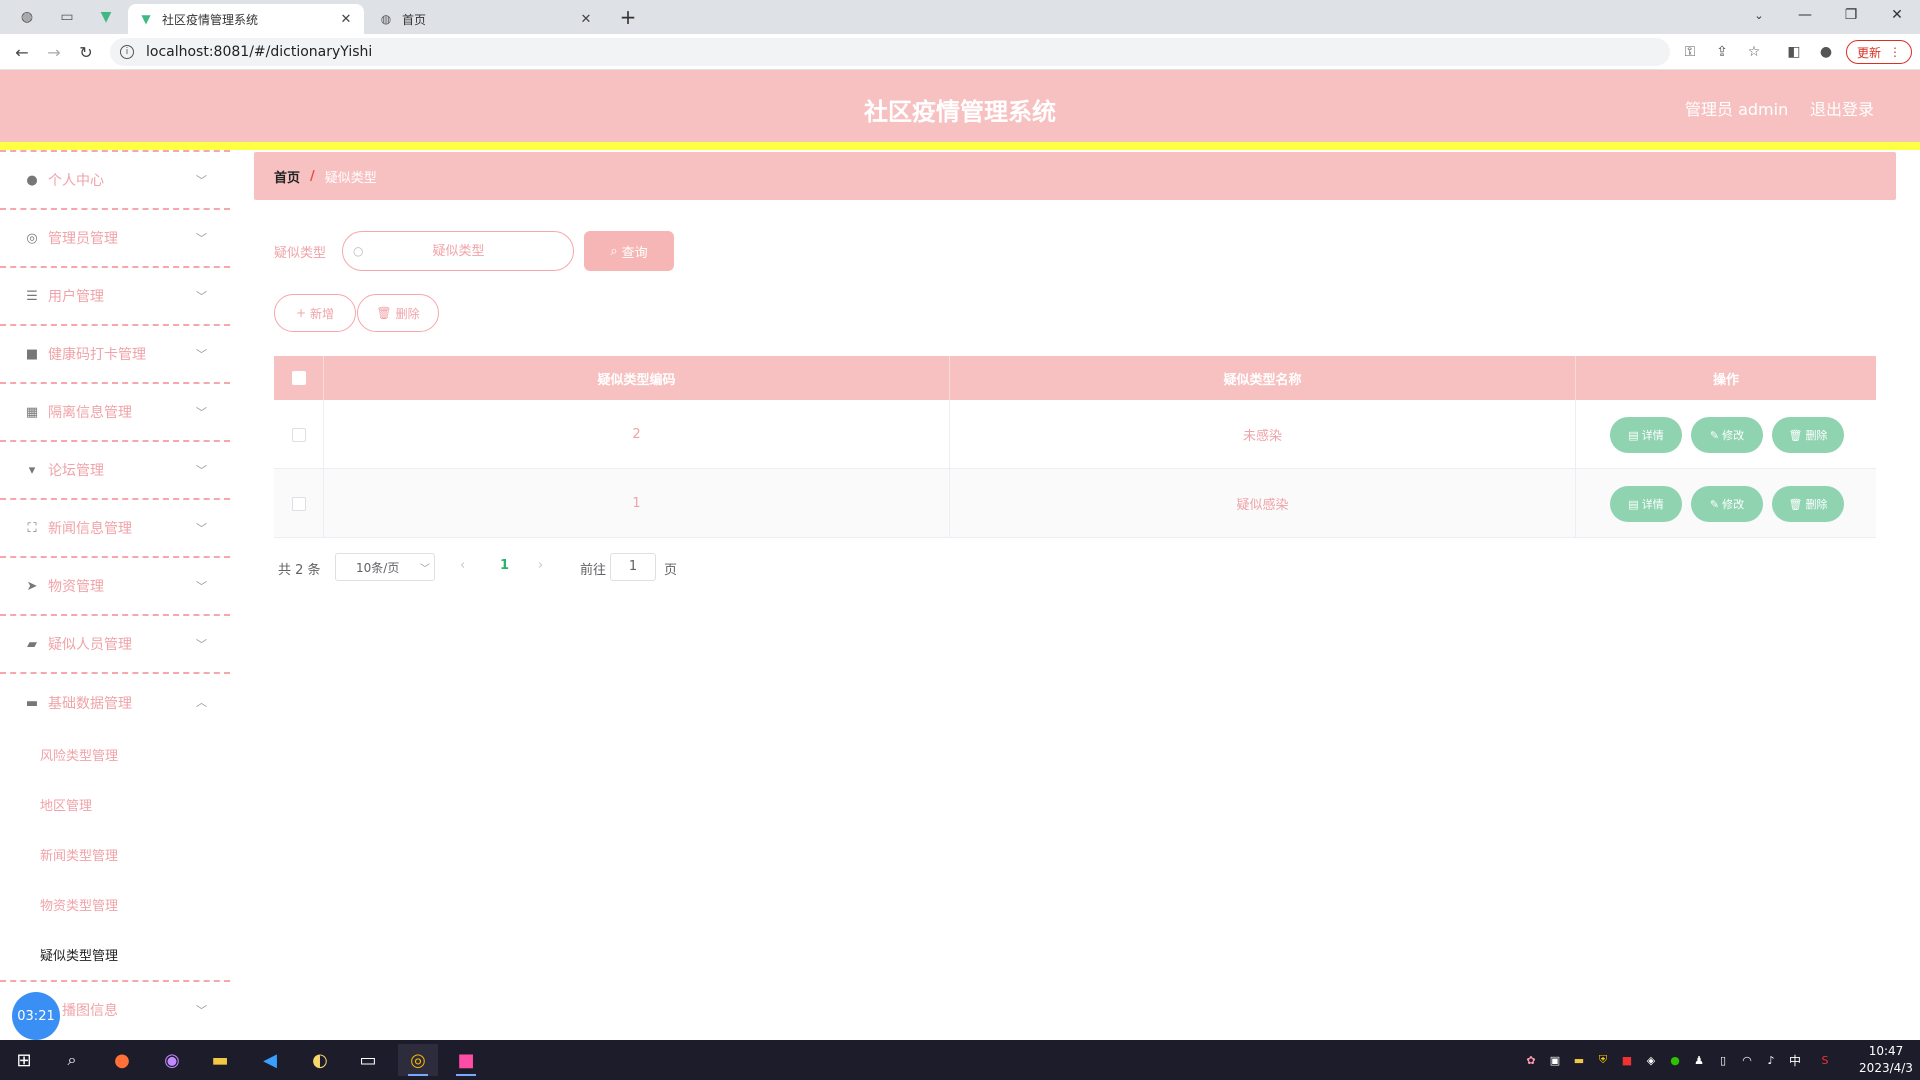  I want to click on admin-icon: ◎, so click(32, 238).